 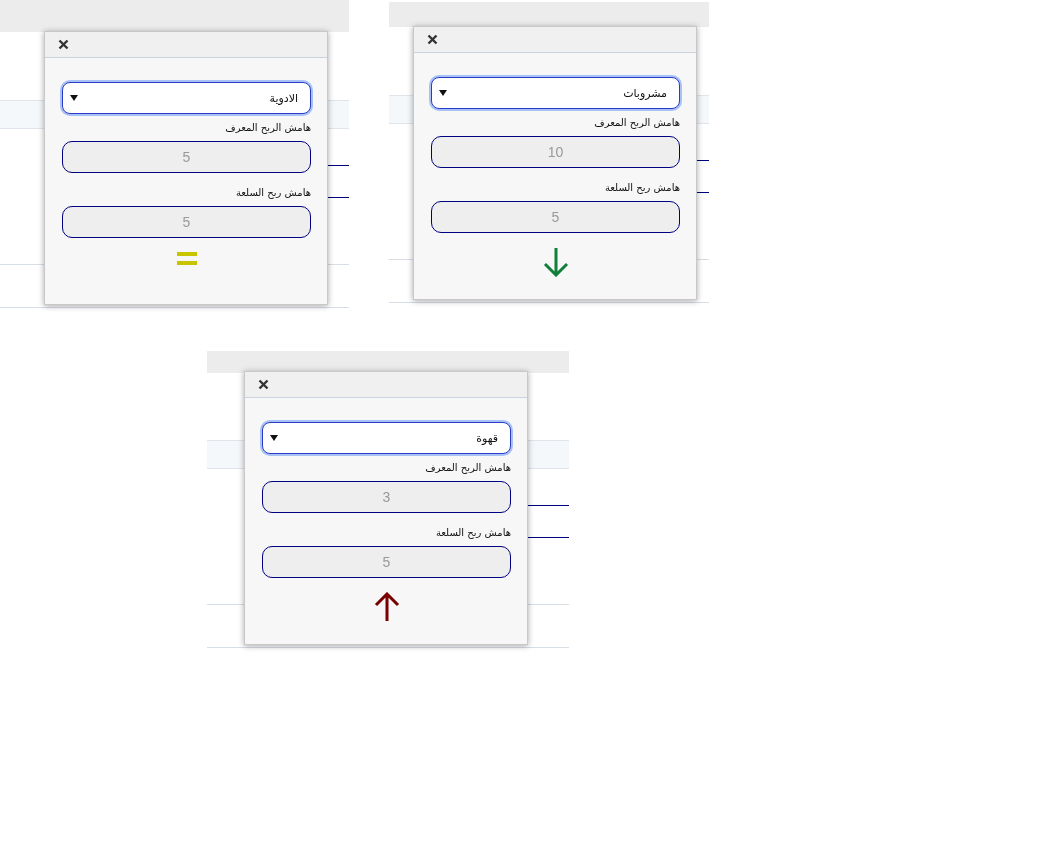 I want to click on arrow-up-icon, so click(x=386, y=607).